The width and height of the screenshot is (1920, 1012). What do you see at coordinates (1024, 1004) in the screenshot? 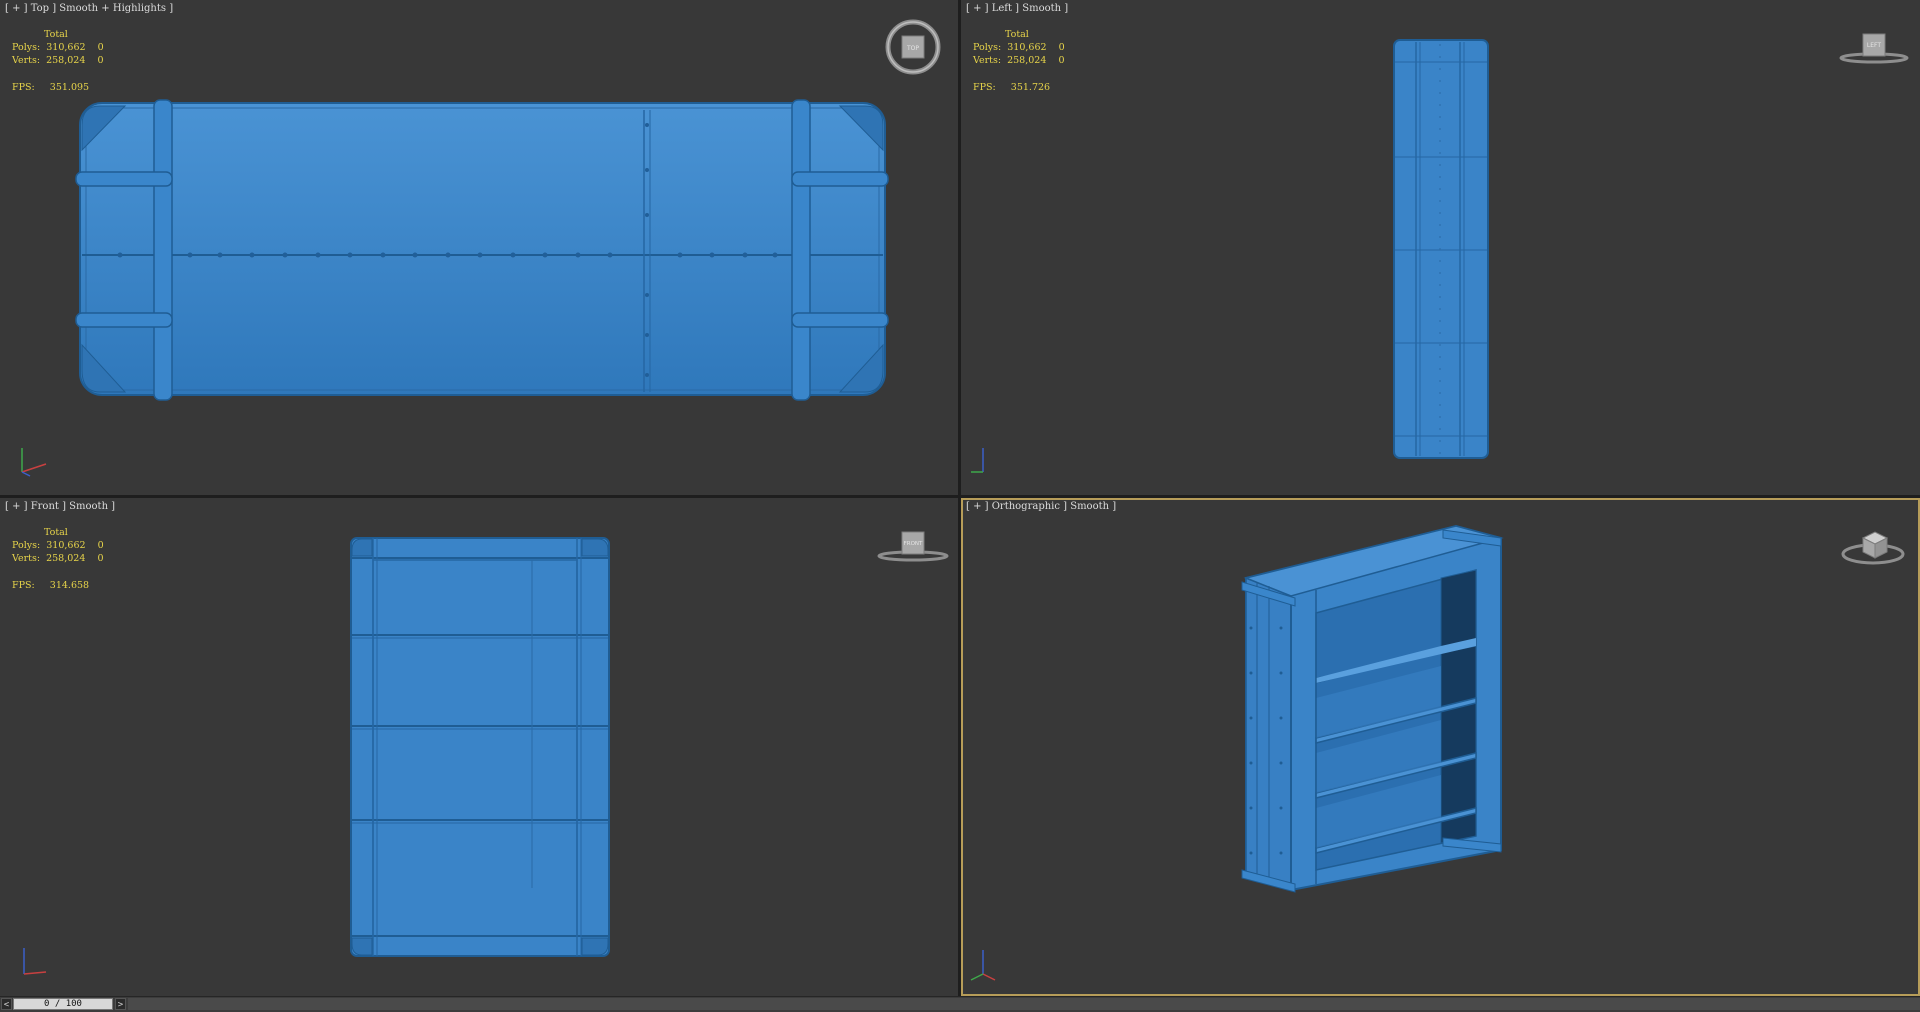
I see `timeline-track` at bounding box center [1024, 1004].